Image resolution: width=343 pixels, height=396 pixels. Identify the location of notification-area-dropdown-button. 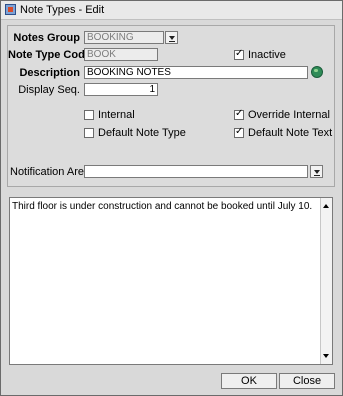
(316, 171).